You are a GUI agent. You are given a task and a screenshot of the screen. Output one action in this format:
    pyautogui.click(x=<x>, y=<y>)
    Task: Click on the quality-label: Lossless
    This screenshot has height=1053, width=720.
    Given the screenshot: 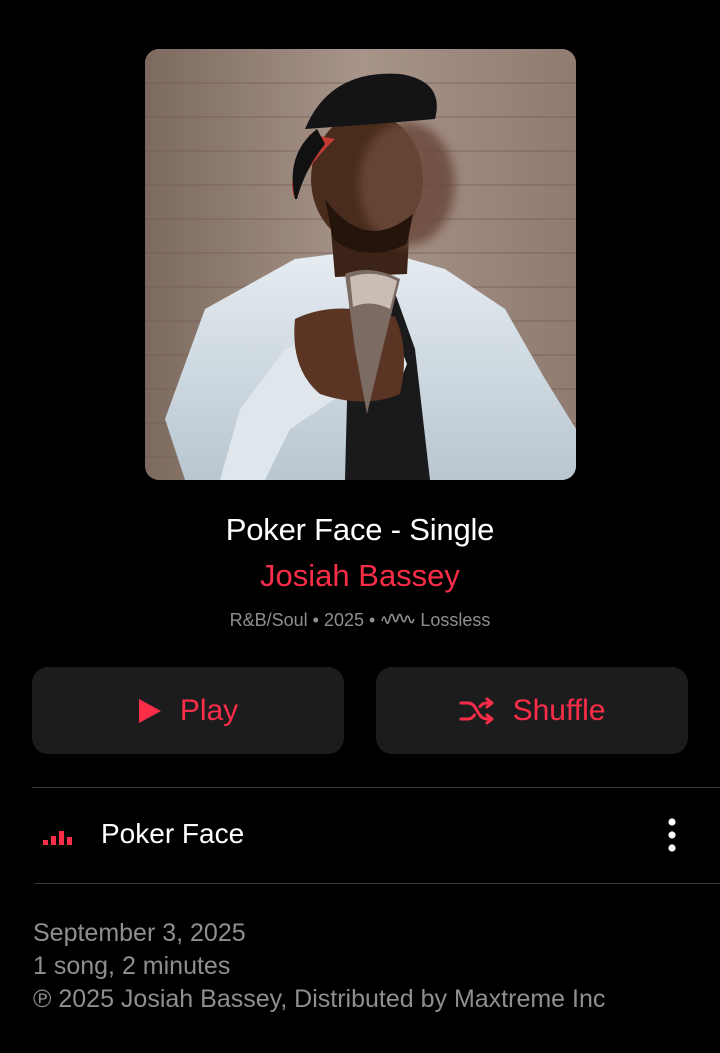 What is the action you would take?
    pyautogui.click(x=455, y=619)
    